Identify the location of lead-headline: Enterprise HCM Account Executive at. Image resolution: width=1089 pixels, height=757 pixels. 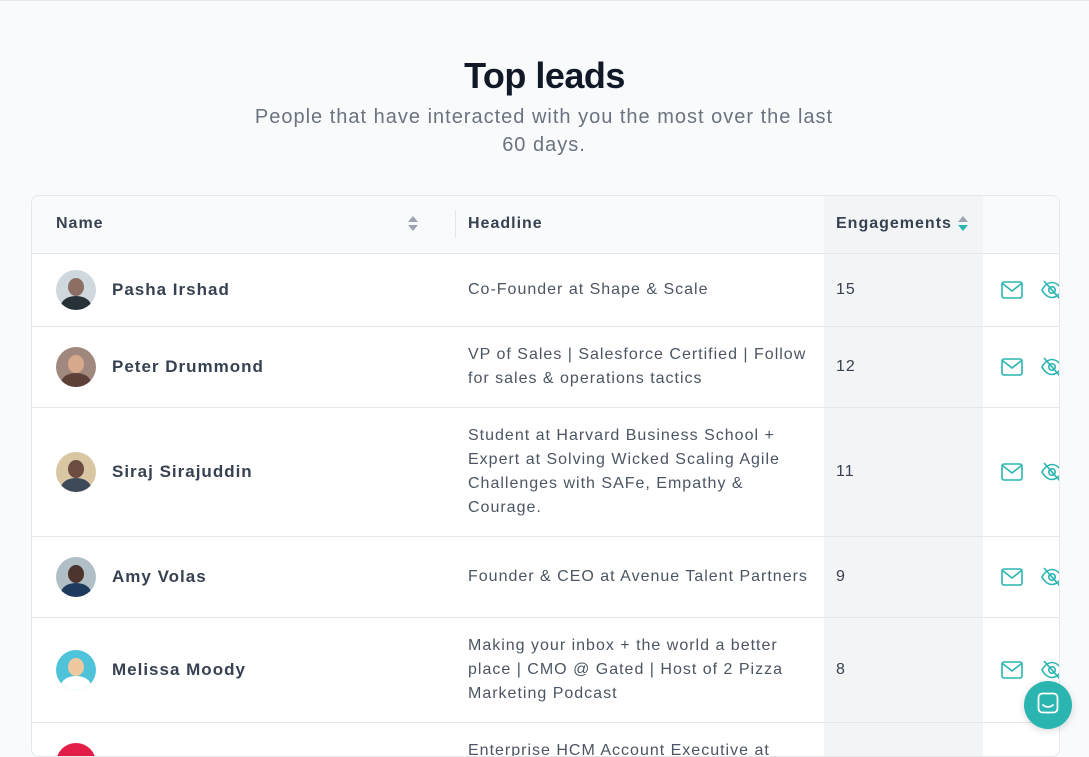
(640, 739).